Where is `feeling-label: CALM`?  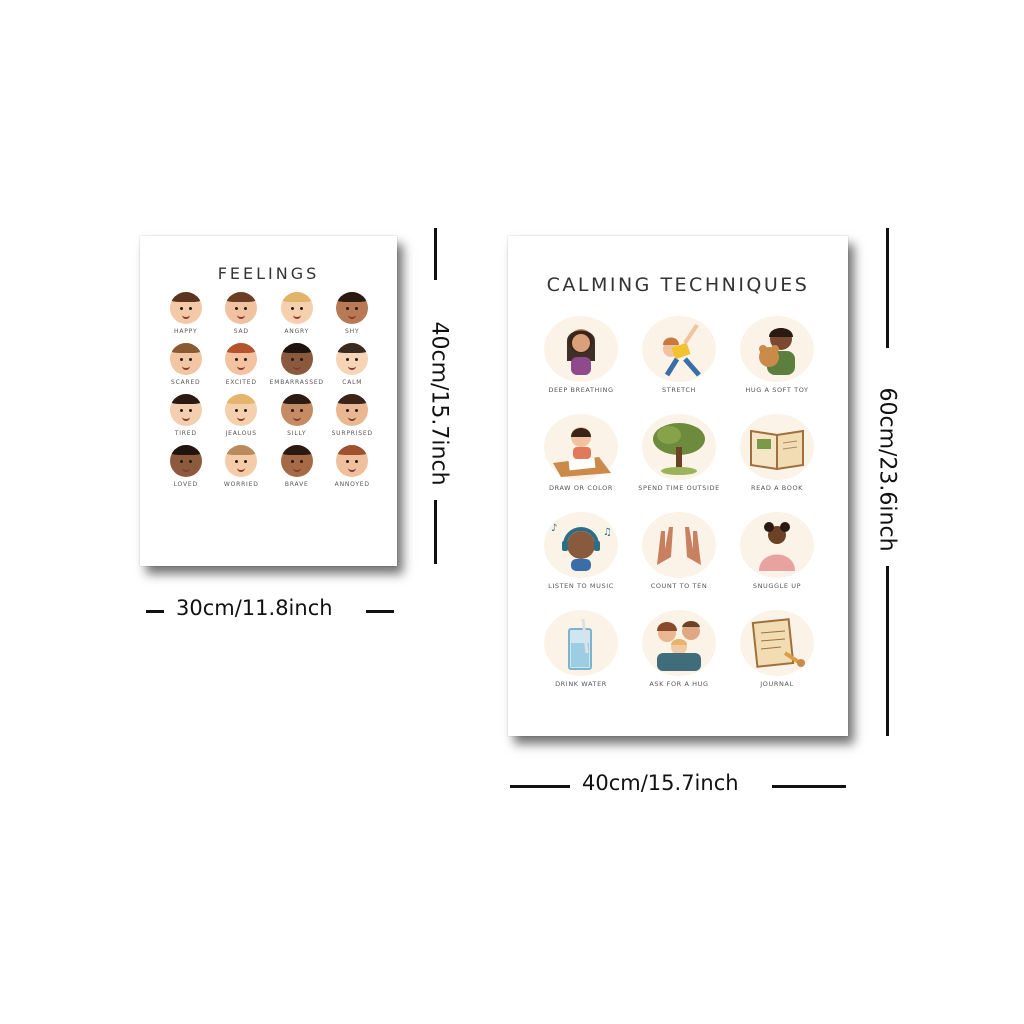 feeling-label: CALM is located at coordinates (352, 382).